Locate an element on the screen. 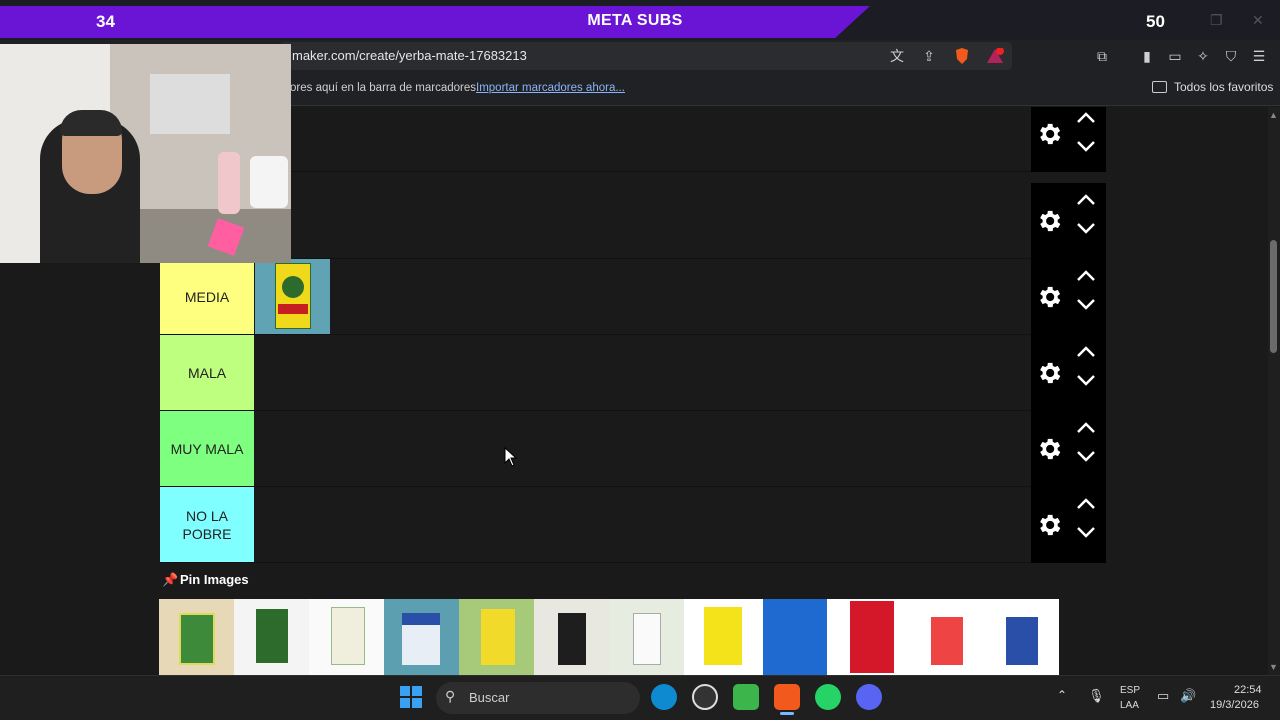  leo-ai-icon: ✧ is located at coordinates (1203, 56).